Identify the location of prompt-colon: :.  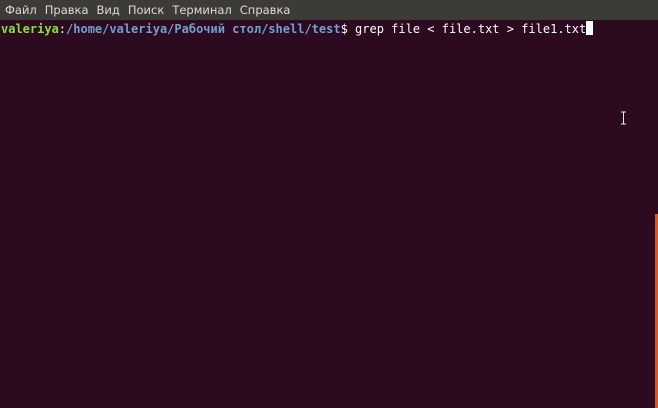
(62, 29).